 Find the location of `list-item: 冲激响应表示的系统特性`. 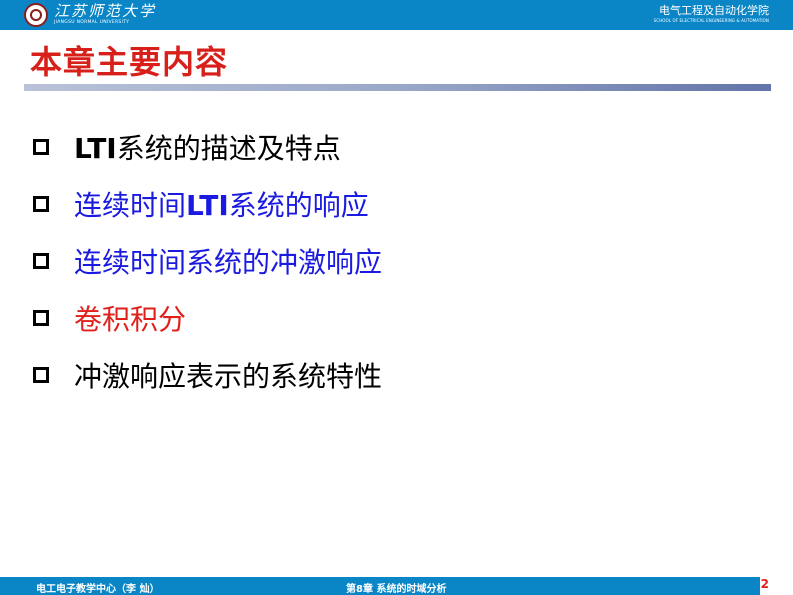

list-item: 冲激响应表示的系统特性 is located at coordinates (207, 374).